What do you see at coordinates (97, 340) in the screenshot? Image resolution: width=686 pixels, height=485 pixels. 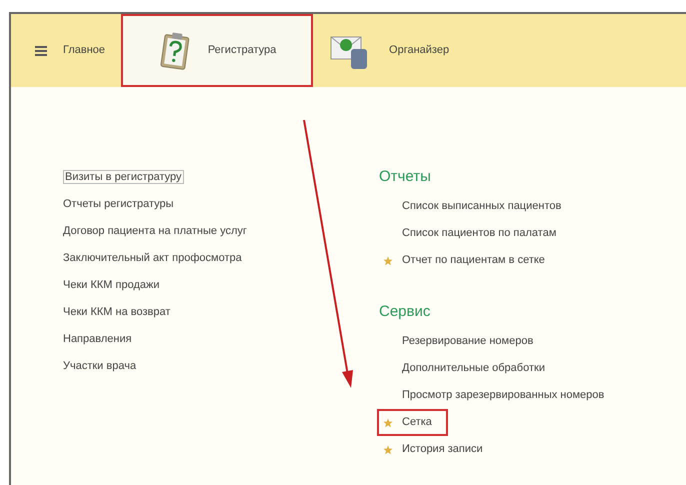 I see `nav-link: Направления` at bounding box center [97, 340].